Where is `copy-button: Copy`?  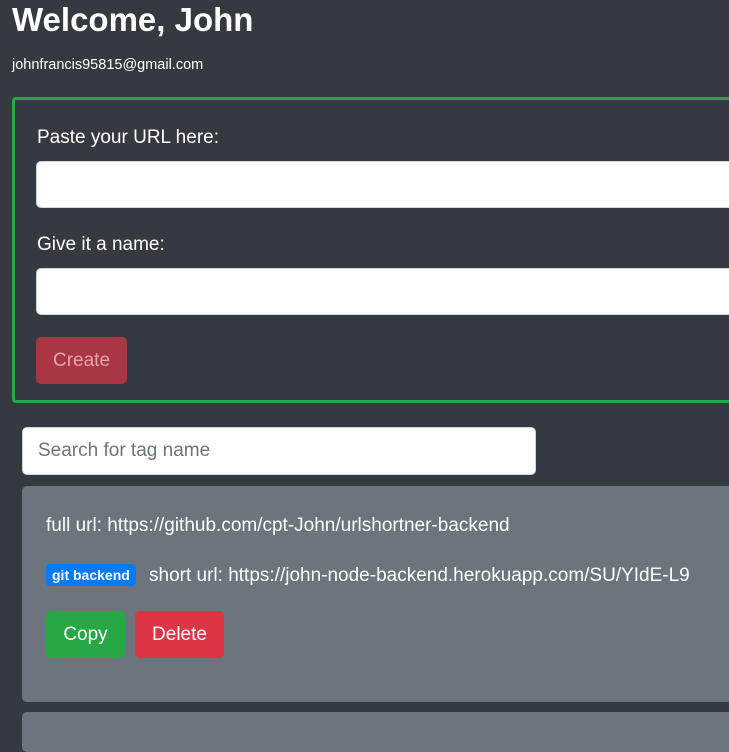 copy-button: Copy is located at coordinates (85, 634).